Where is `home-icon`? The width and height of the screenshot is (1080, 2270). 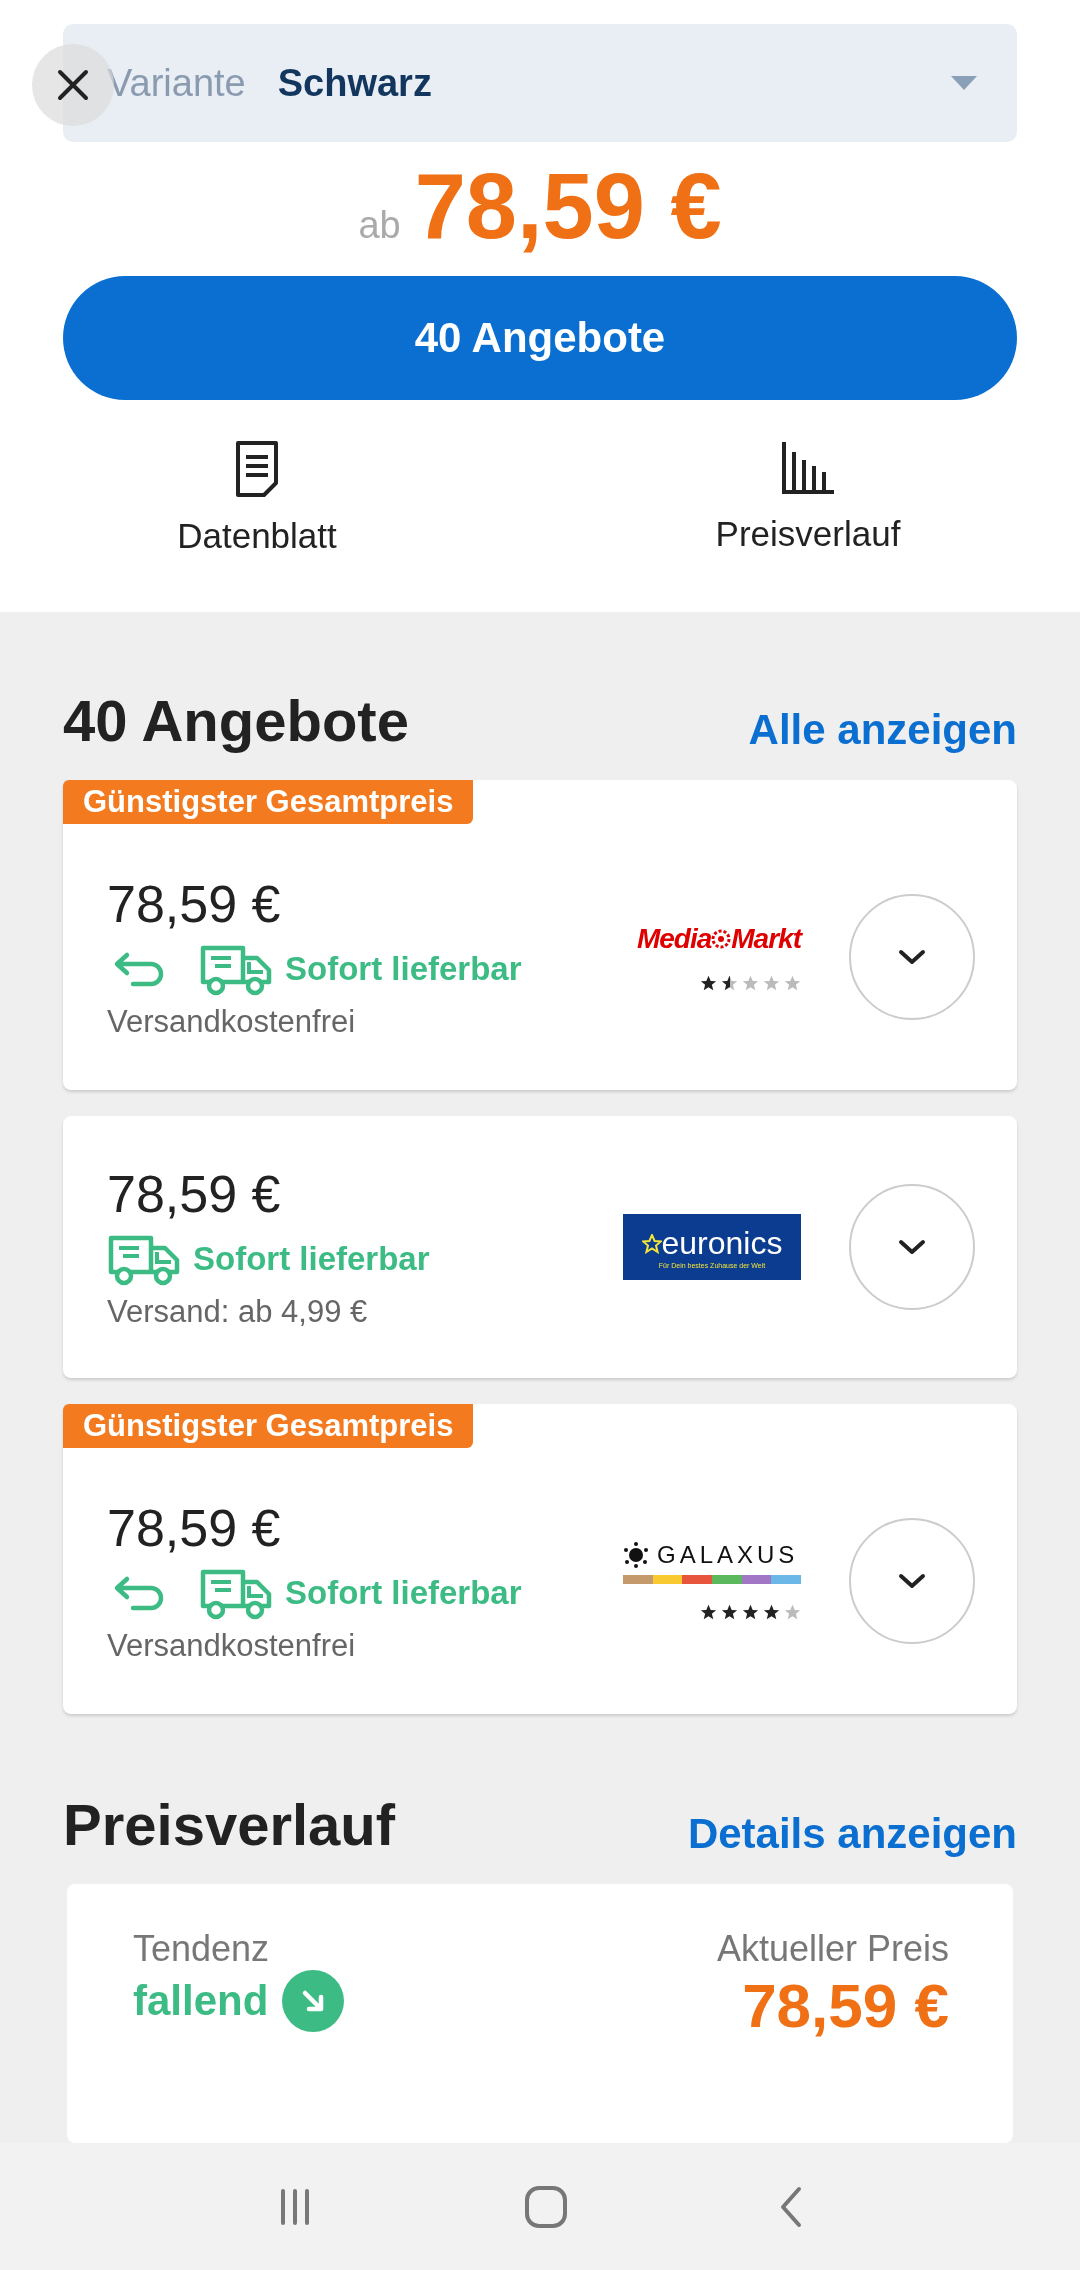 home-icon is located at coordinates (546, 2206).